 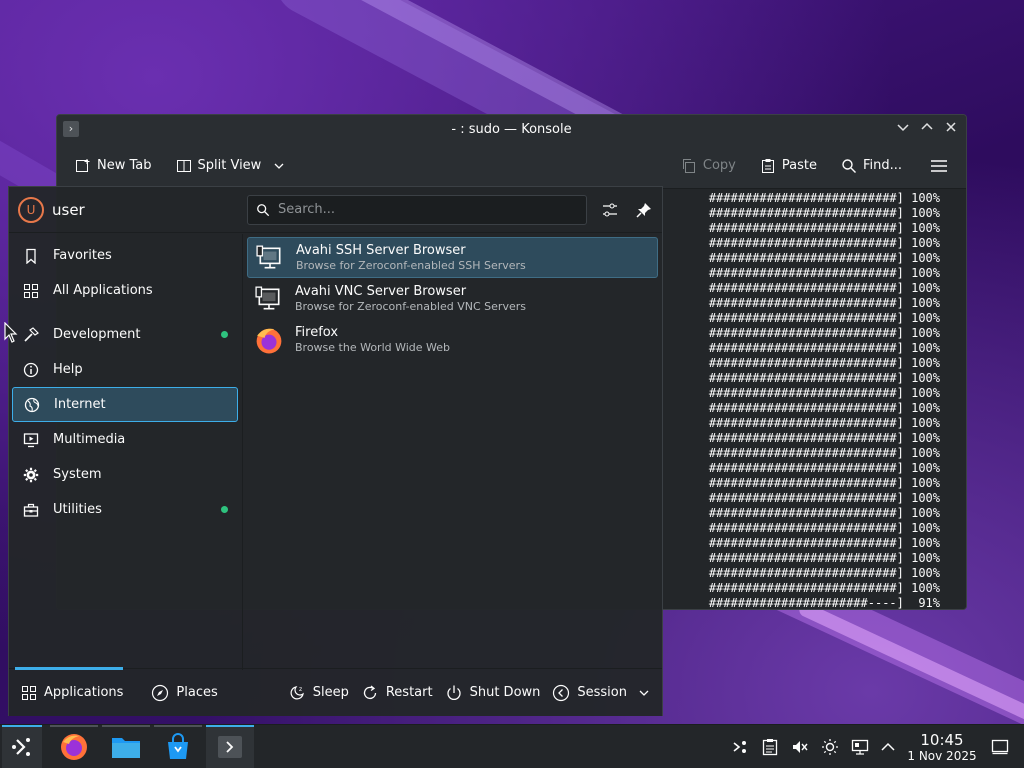 What do you see at coordinates (84, 692) in the screenshot?
I see `tab-applications-label: Applications` at bounding box center [84, 692].